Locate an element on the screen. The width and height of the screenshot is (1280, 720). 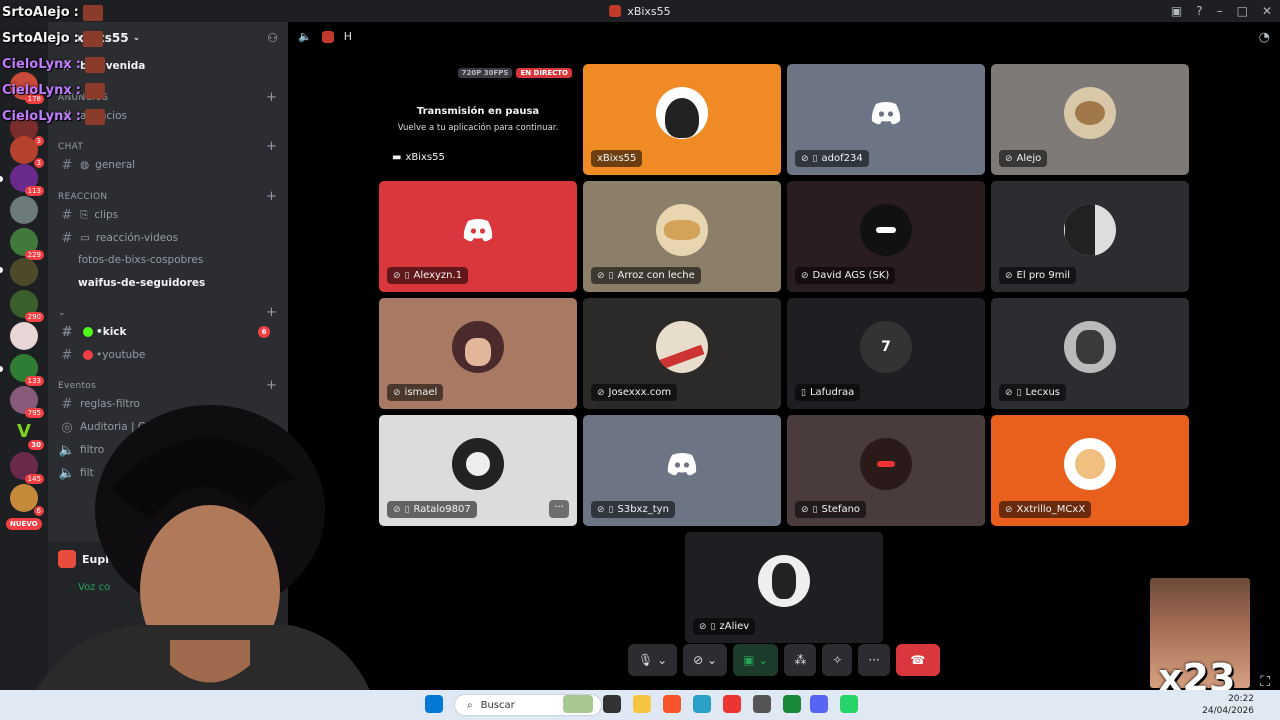
participant-tile: ⊘ ▯ Stefano is located at coordinates (886, 470).